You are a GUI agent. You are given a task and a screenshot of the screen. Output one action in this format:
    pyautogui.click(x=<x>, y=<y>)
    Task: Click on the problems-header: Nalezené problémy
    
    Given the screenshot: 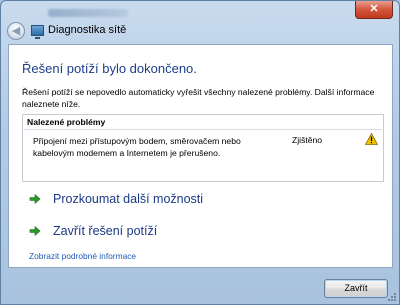 What is the action you would take?
    pyautogui.click(x=66, y=122)
    